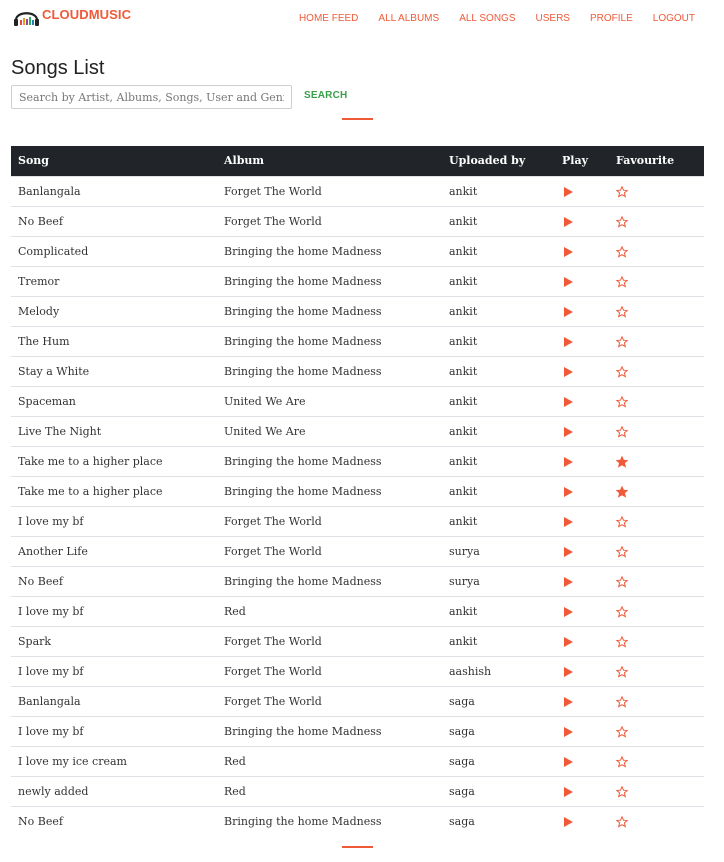 The width and height of the screenshot is (724, 862). I want to click on table-row: I love my bf Forget The World aashish, so click(357, 670).